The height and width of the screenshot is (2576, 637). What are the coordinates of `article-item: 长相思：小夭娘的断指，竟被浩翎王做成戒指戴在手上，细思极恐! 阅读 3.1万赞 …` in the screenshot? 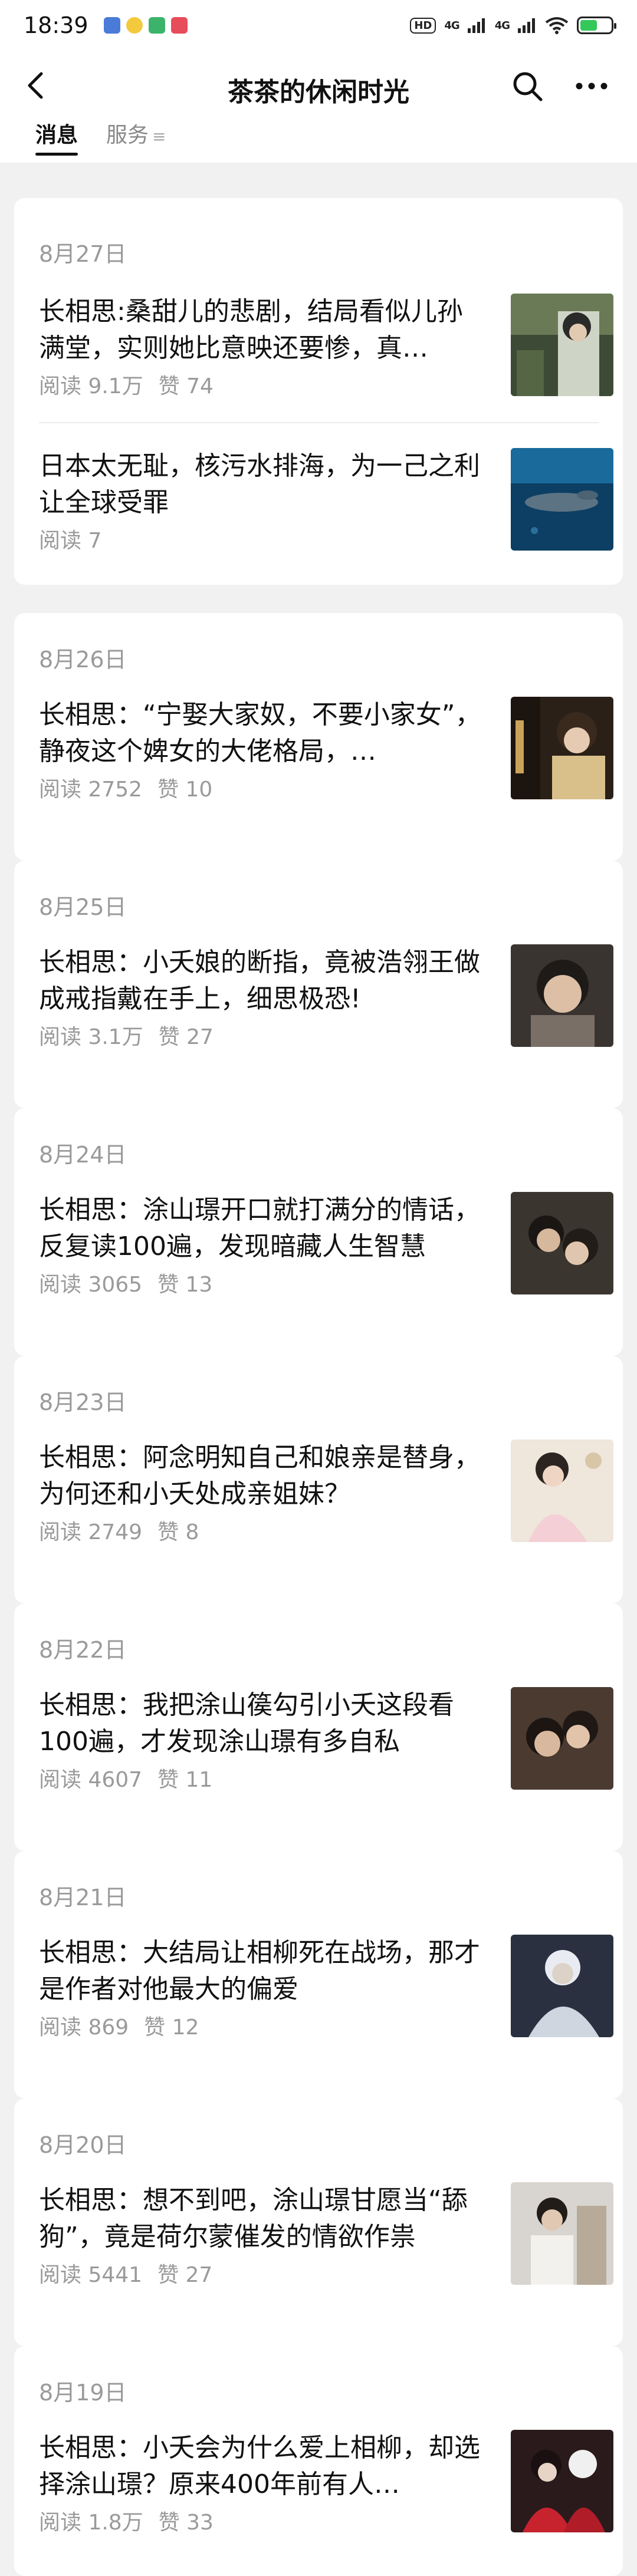 It's located at (326, 997).